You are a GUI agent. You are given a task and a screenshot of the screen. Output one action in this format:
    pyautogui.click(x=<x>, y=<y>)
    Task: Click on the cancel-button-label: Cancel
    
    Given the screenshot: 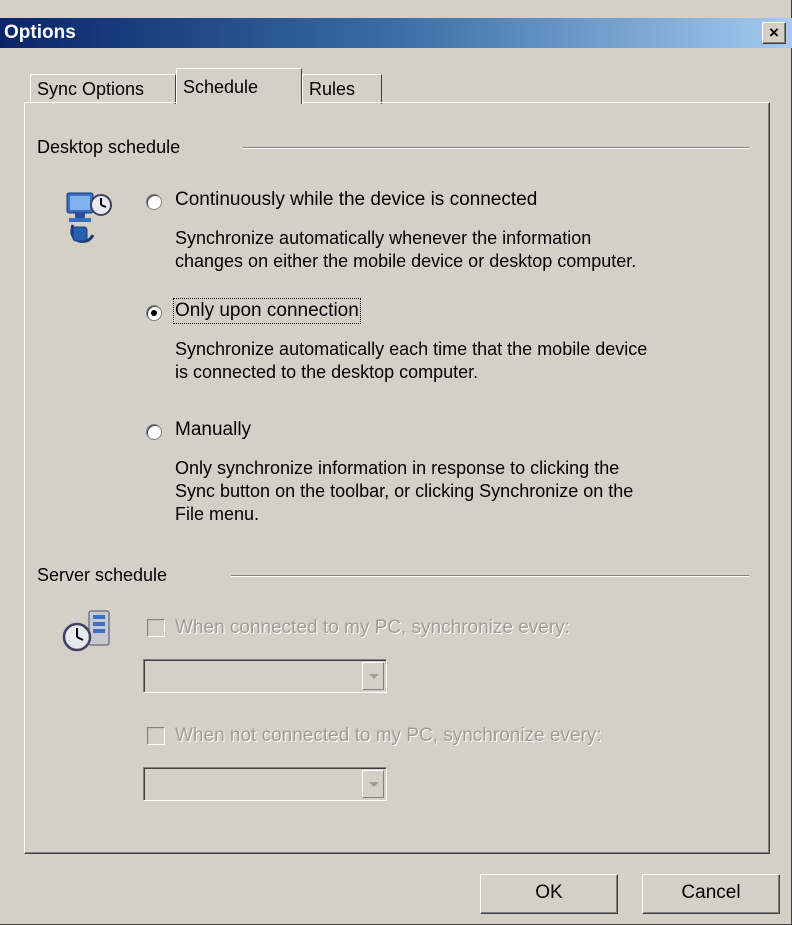 What is the action you would take?
    pyautogui.click(x=711, y=892)
    